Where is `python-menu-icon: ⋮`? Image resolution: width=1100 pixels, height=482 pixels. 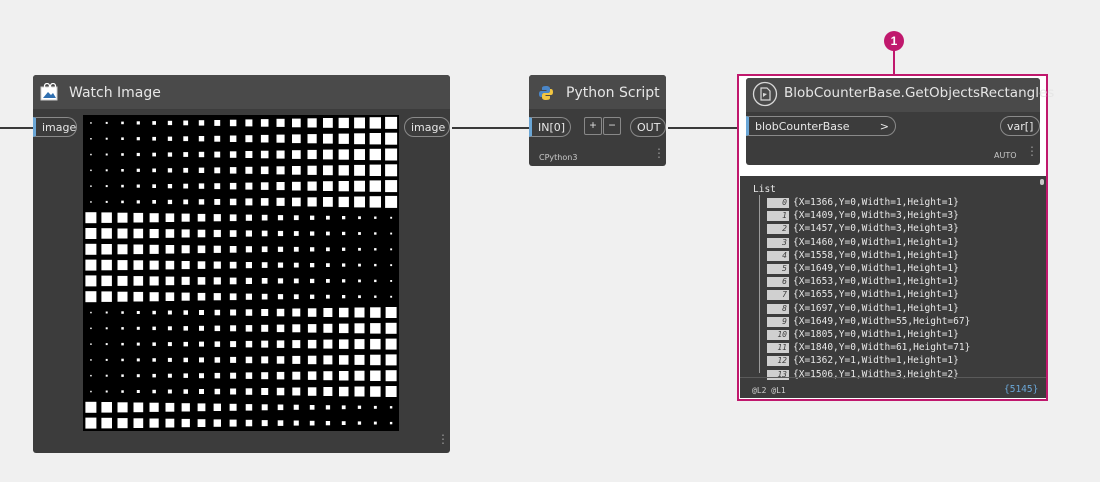
python-menu-icon: ⋮ is located at coordinates (659, 153).